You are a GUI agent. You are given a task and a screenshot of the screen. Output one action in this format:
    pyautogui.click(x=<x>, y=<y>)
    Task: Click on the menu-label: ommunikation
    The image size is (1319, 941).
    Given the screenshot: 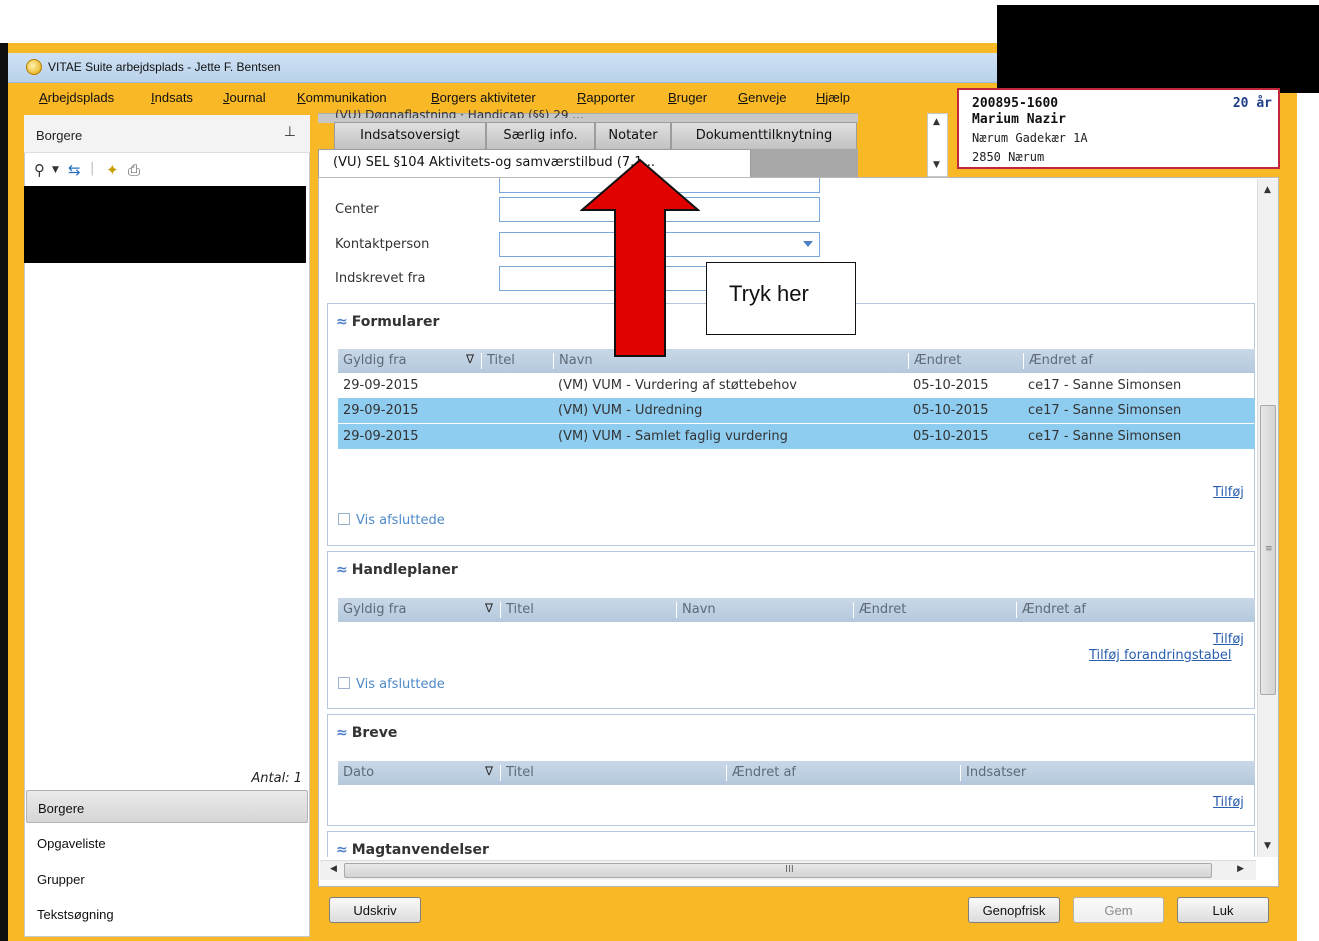 What is the action you would take?
    pyautogui.click(x=346, y=97)
    